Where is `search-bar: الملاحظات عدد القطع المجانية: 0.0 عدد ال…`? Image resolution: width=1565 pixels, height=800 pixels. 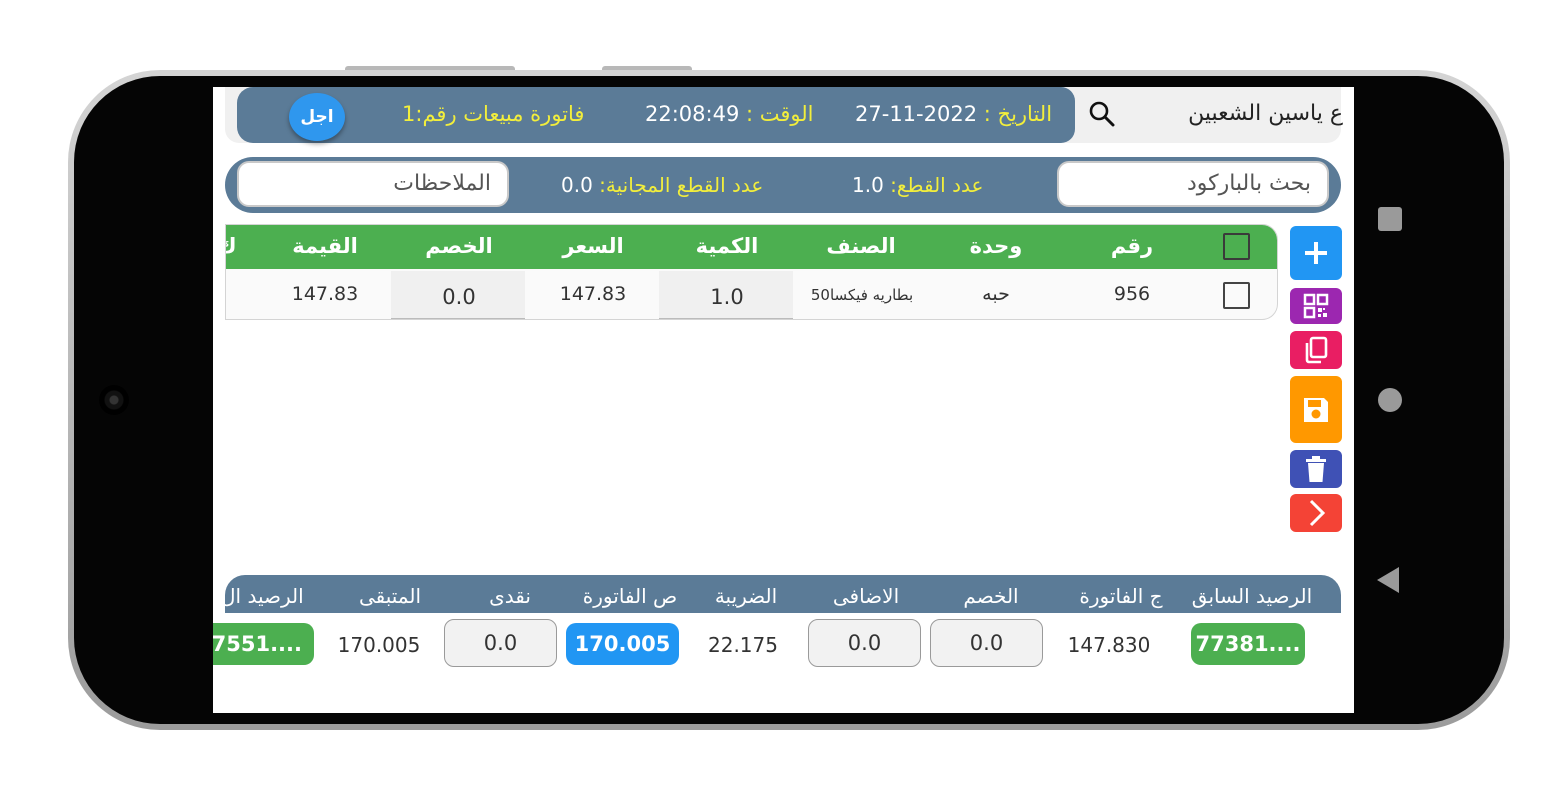 search-bar: الملاحظات عدد القطع المجانية: 0.0 عدد ال… is located at coordinates (783, 185).